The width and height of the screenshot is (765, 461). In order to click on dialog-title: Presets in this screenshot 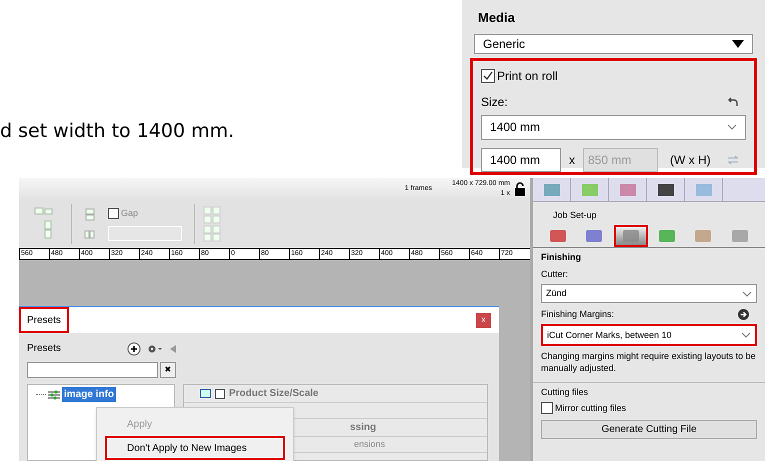, I will do `click(44, 320)`.